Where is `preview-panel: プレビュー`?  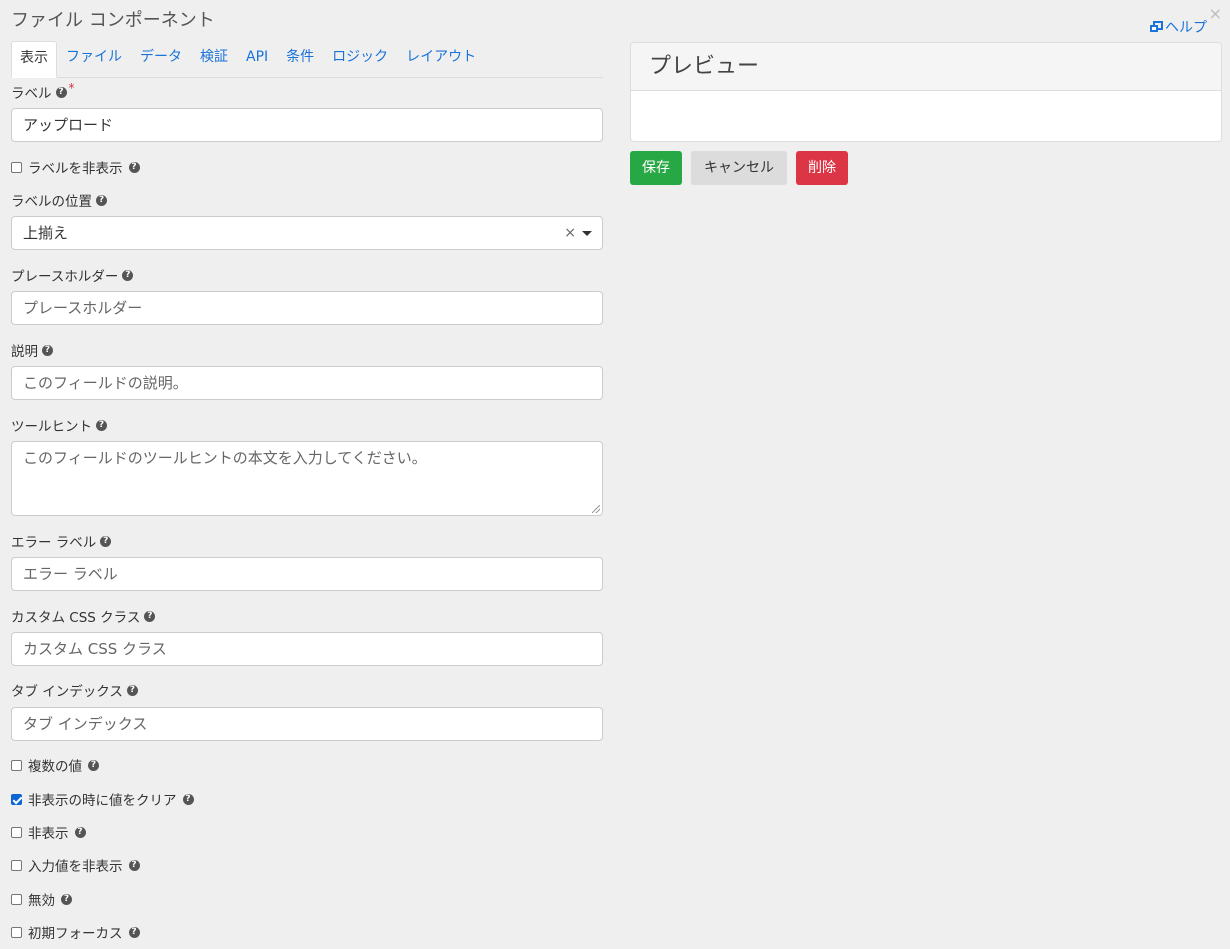 preview-panel: プレビュー is located at coordinates (926, 92).